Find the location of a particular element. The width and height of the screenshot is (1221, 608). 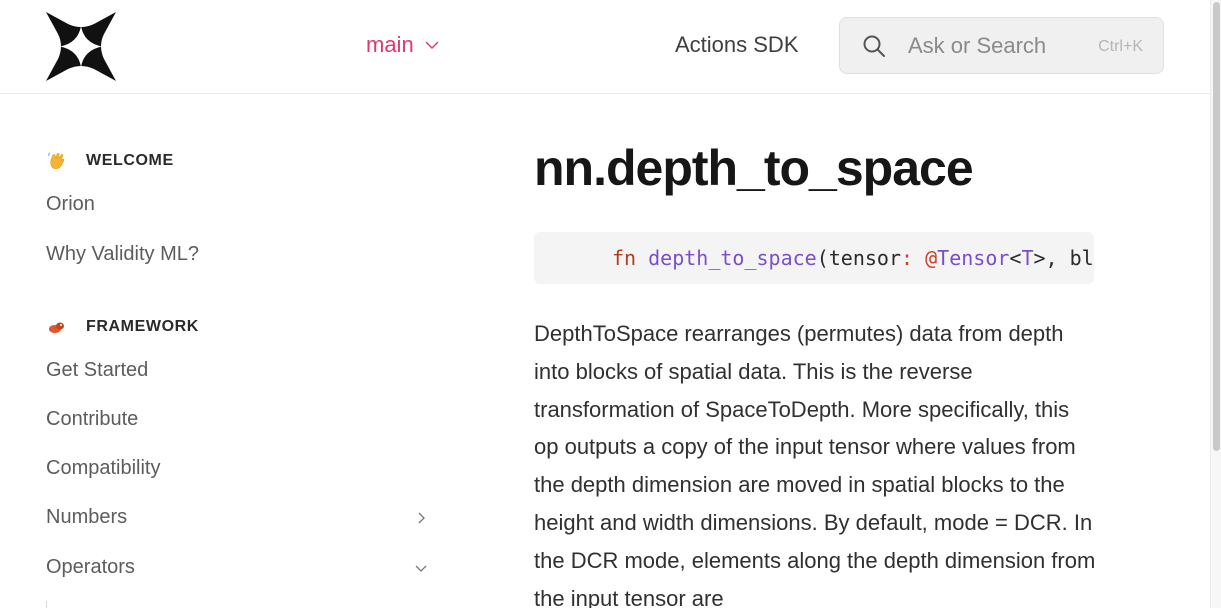

sidebar-section-welcome: WELCOME is located at coordinates (110, 161).